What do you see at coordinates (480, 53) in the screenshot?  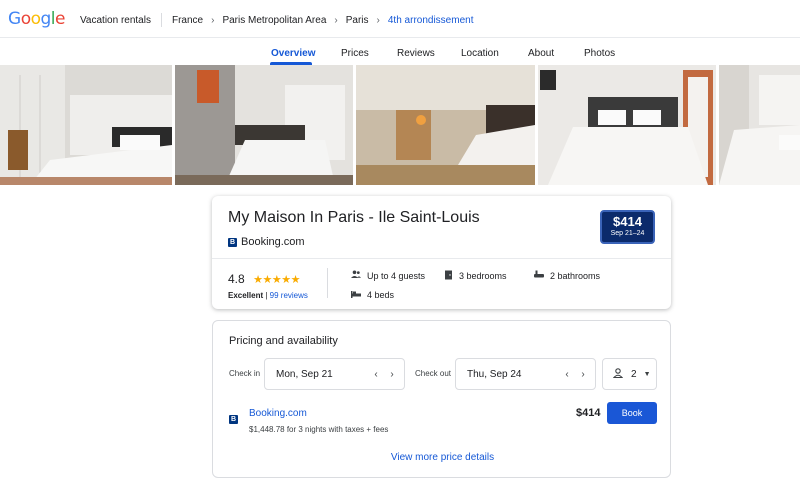 I see `tab-location: Location` at bounding box center [480, 53].